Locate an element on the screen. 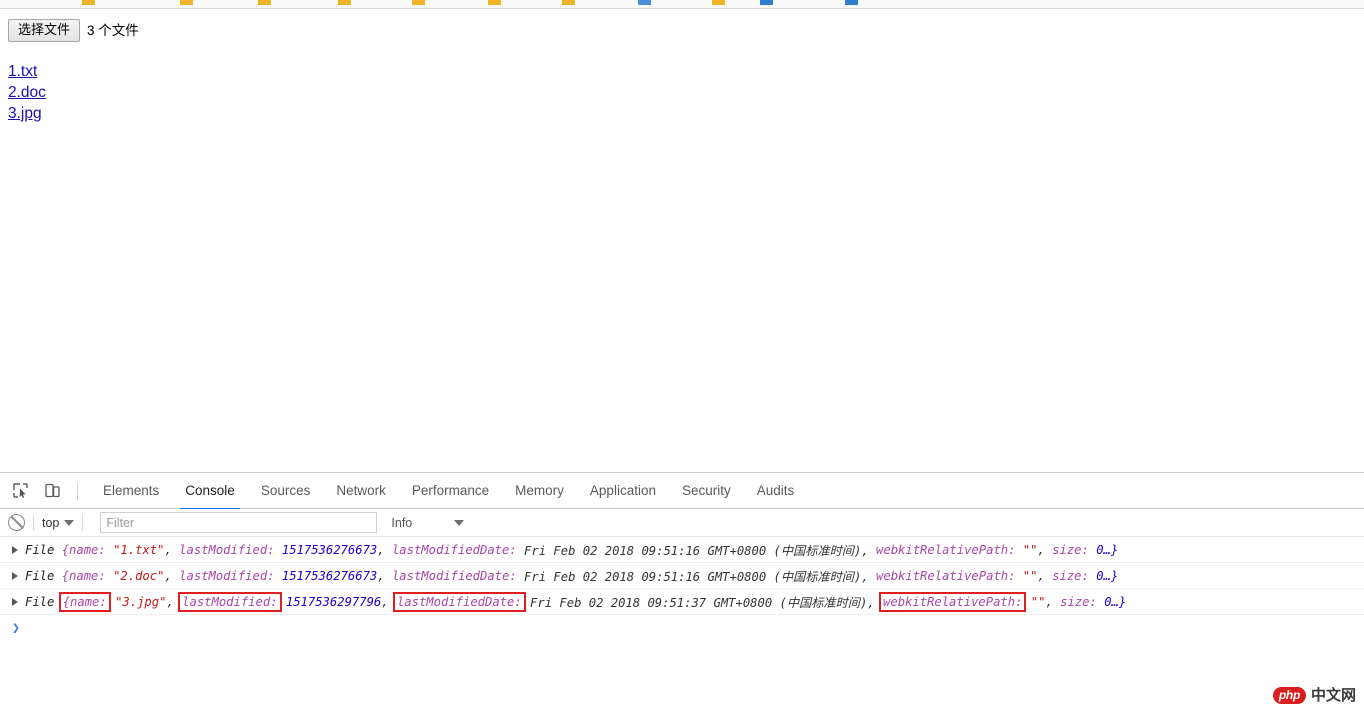 This screenshot has height=710, width=1364. last-modified-key-highlighted: lastModified: is located at coordinates (230, 601).